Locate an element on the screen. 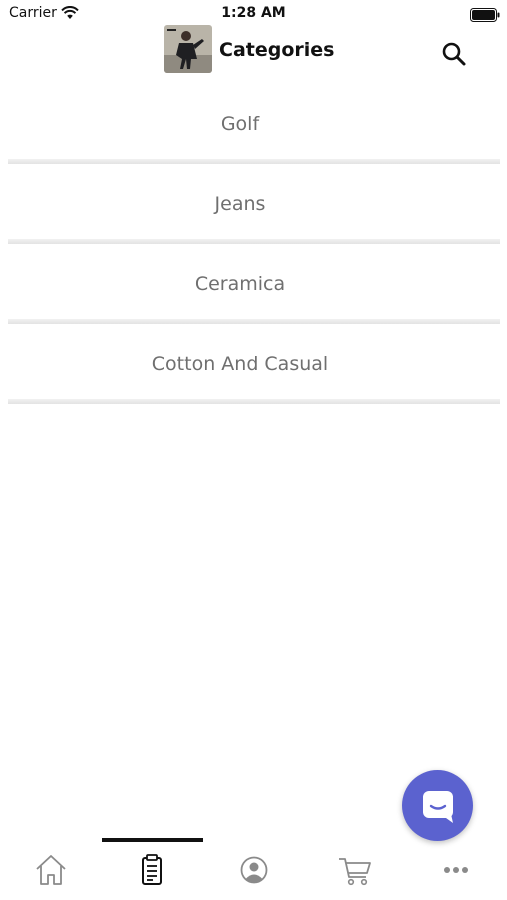 The height and width of the screenshot is (900, 507). more-icon is located at coordinates (456, 870).